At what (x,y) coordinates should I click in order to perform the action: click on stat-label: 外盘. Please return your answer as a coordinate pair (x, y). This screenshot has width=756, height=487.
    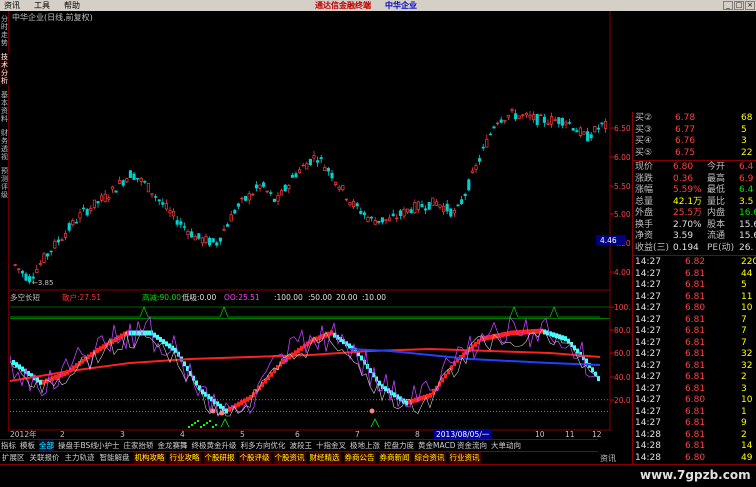
    Looking at the image, I should click on (644, 213).